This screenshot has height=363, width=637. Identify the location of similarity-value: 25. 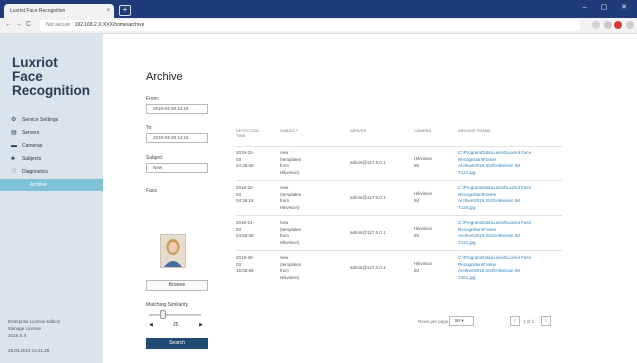
(176, 325).